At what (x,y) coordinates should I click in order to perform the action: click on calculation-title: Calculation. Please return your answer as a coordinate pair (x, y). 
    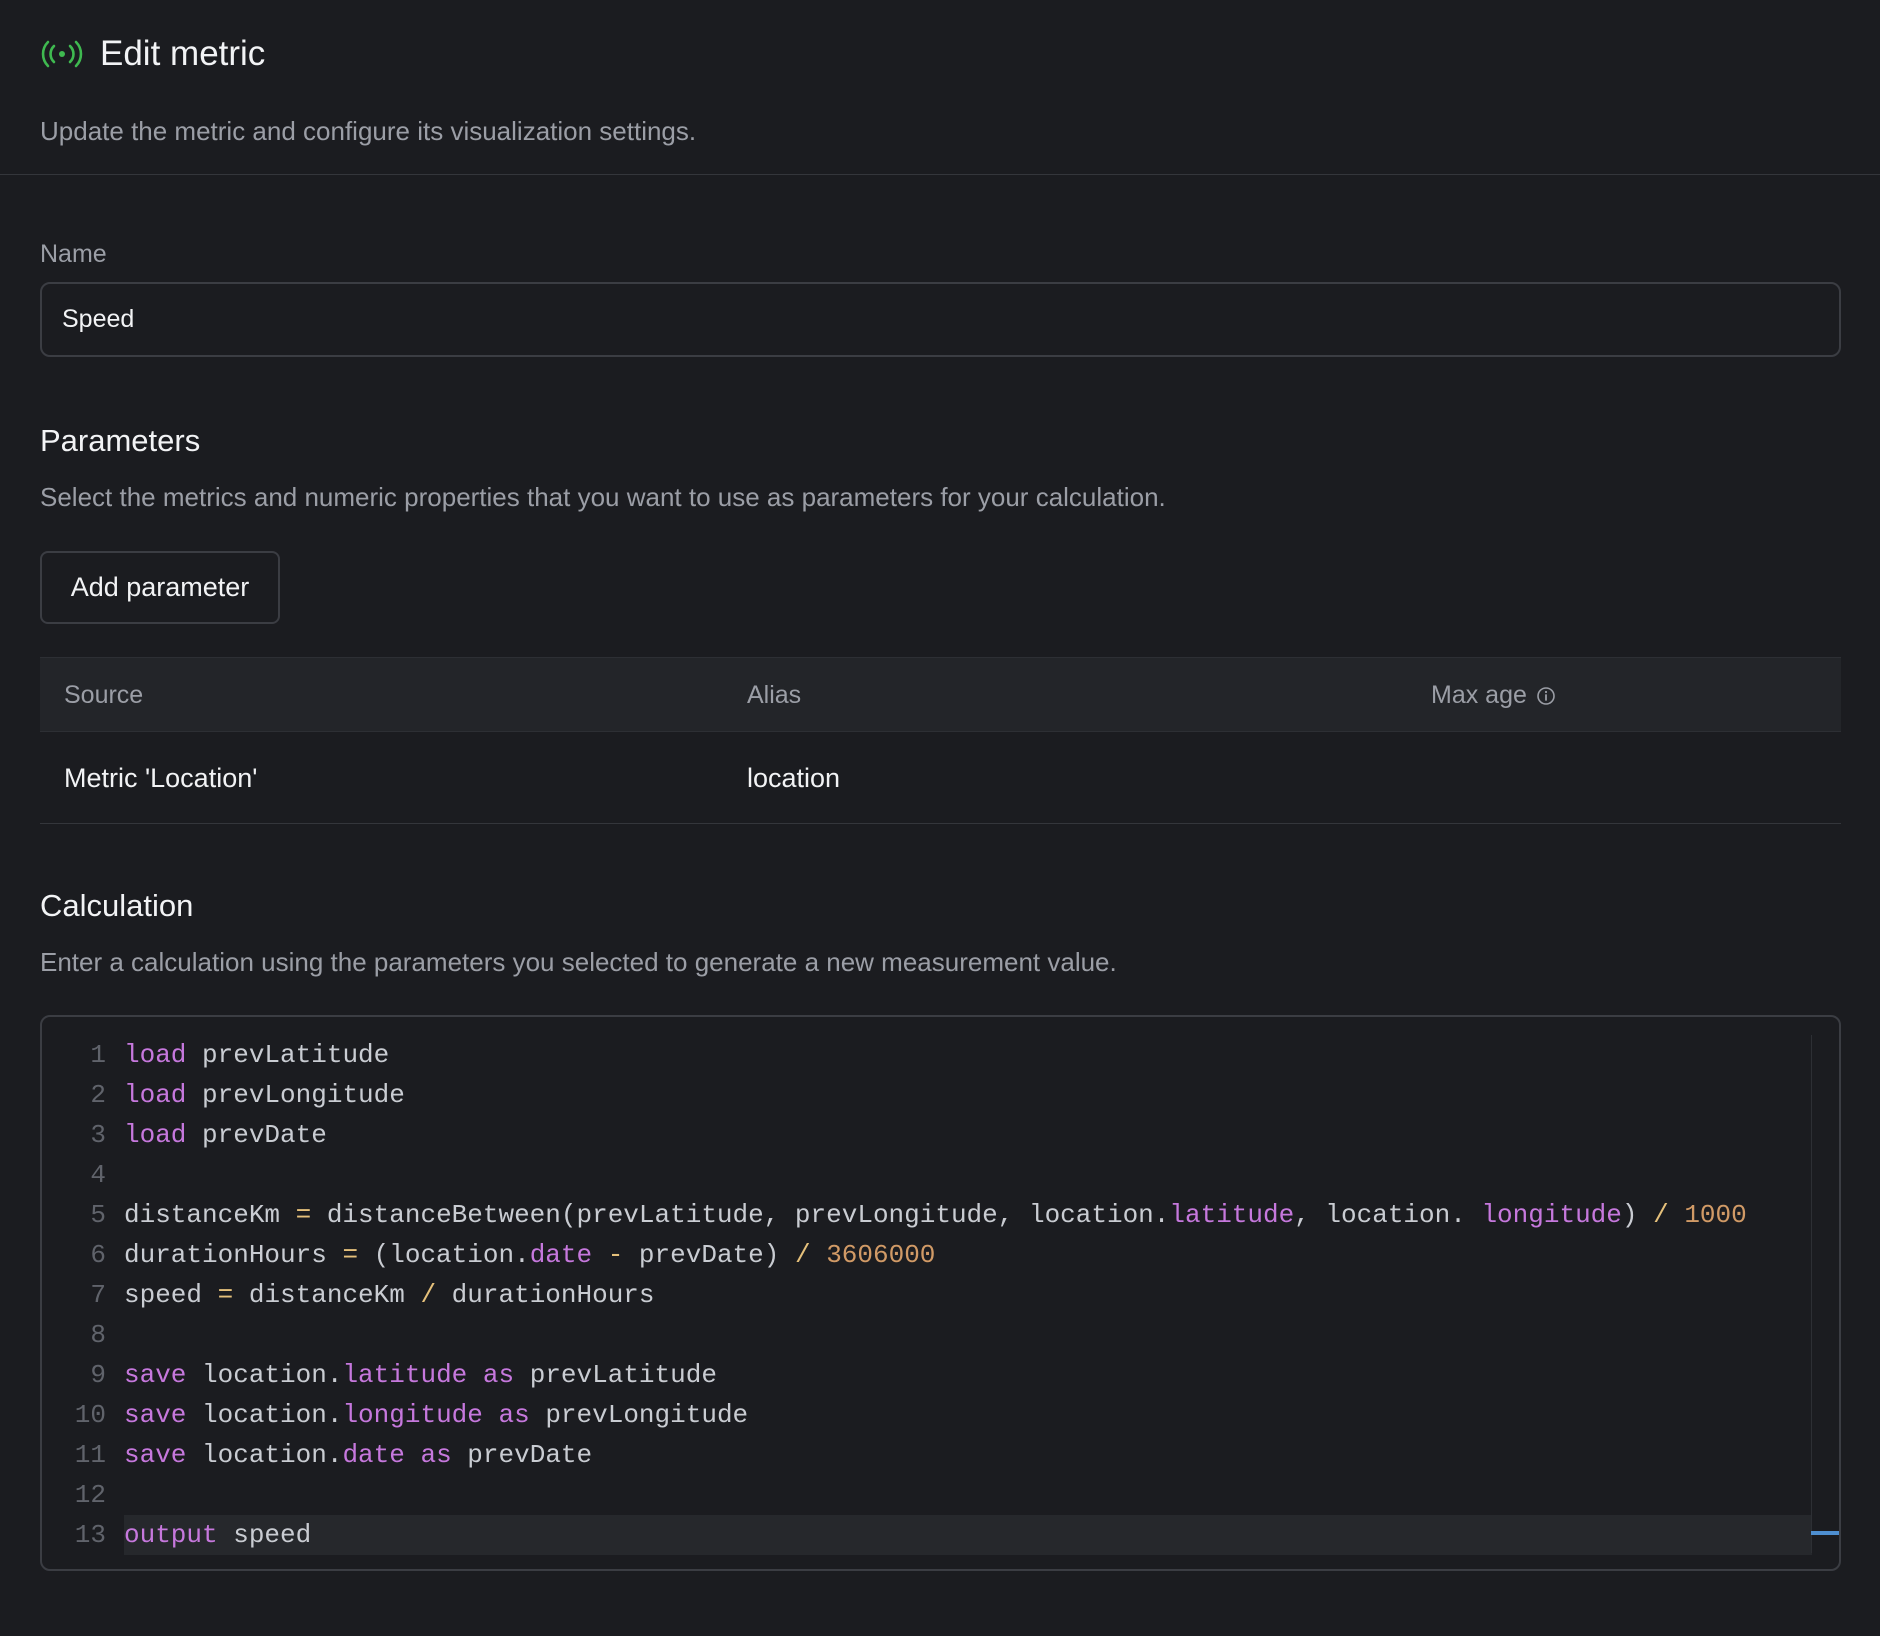
    Looking at the image, I should click on (117, 905).